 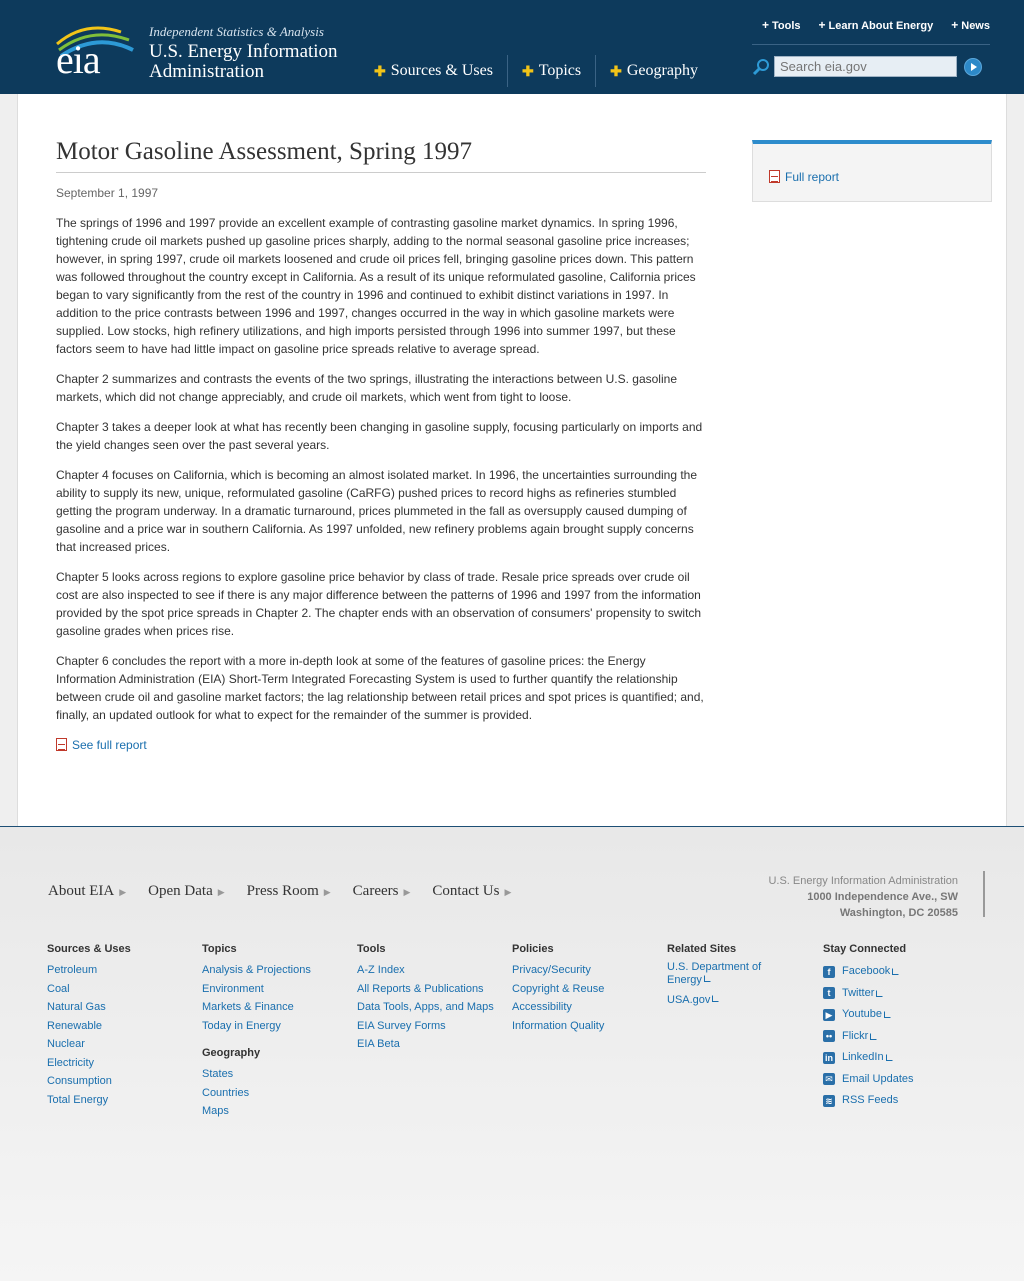 What do you see at coordinates (898, 994) in the screenshot?
I see `footer-link-twitter: t Twitter` at bounding box center [898, 994].